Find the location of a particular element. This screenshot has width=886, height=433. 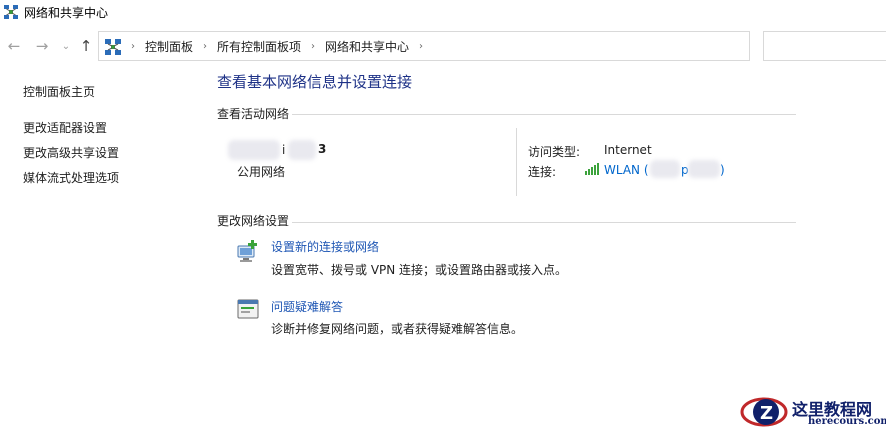

setup-new-connection-link: 设置新的连接或网络 is located at coordinates (325, 246).